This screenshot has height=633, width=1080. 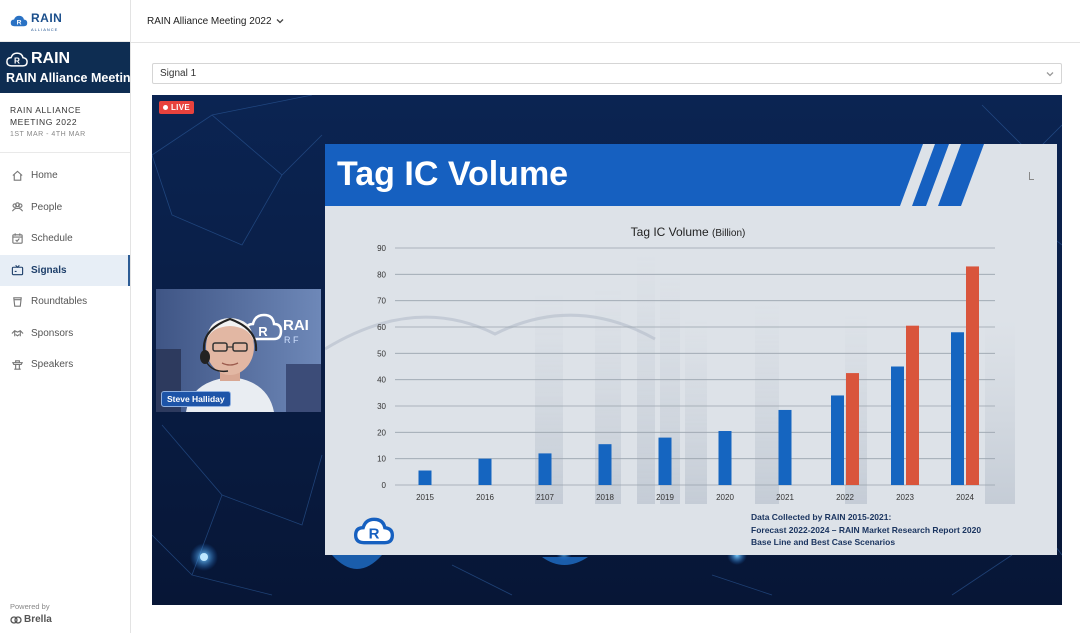 I want to click on brella-icon, so click(x=16, y=619).